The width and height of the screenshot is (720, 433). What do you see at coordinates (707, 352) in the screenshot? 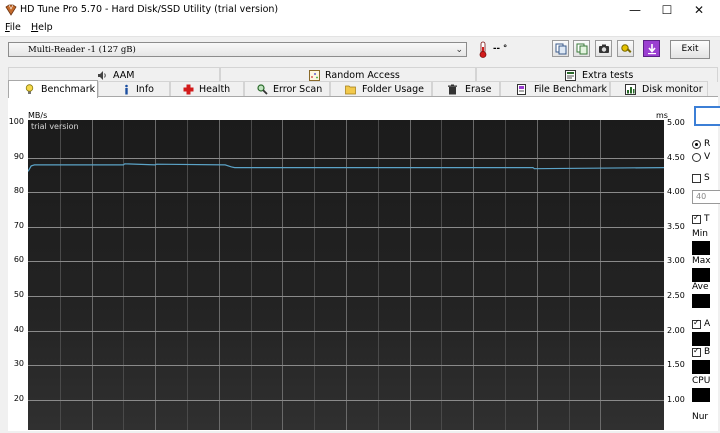
I see `burst-rate-label: B` at bounding box center [707, 352].